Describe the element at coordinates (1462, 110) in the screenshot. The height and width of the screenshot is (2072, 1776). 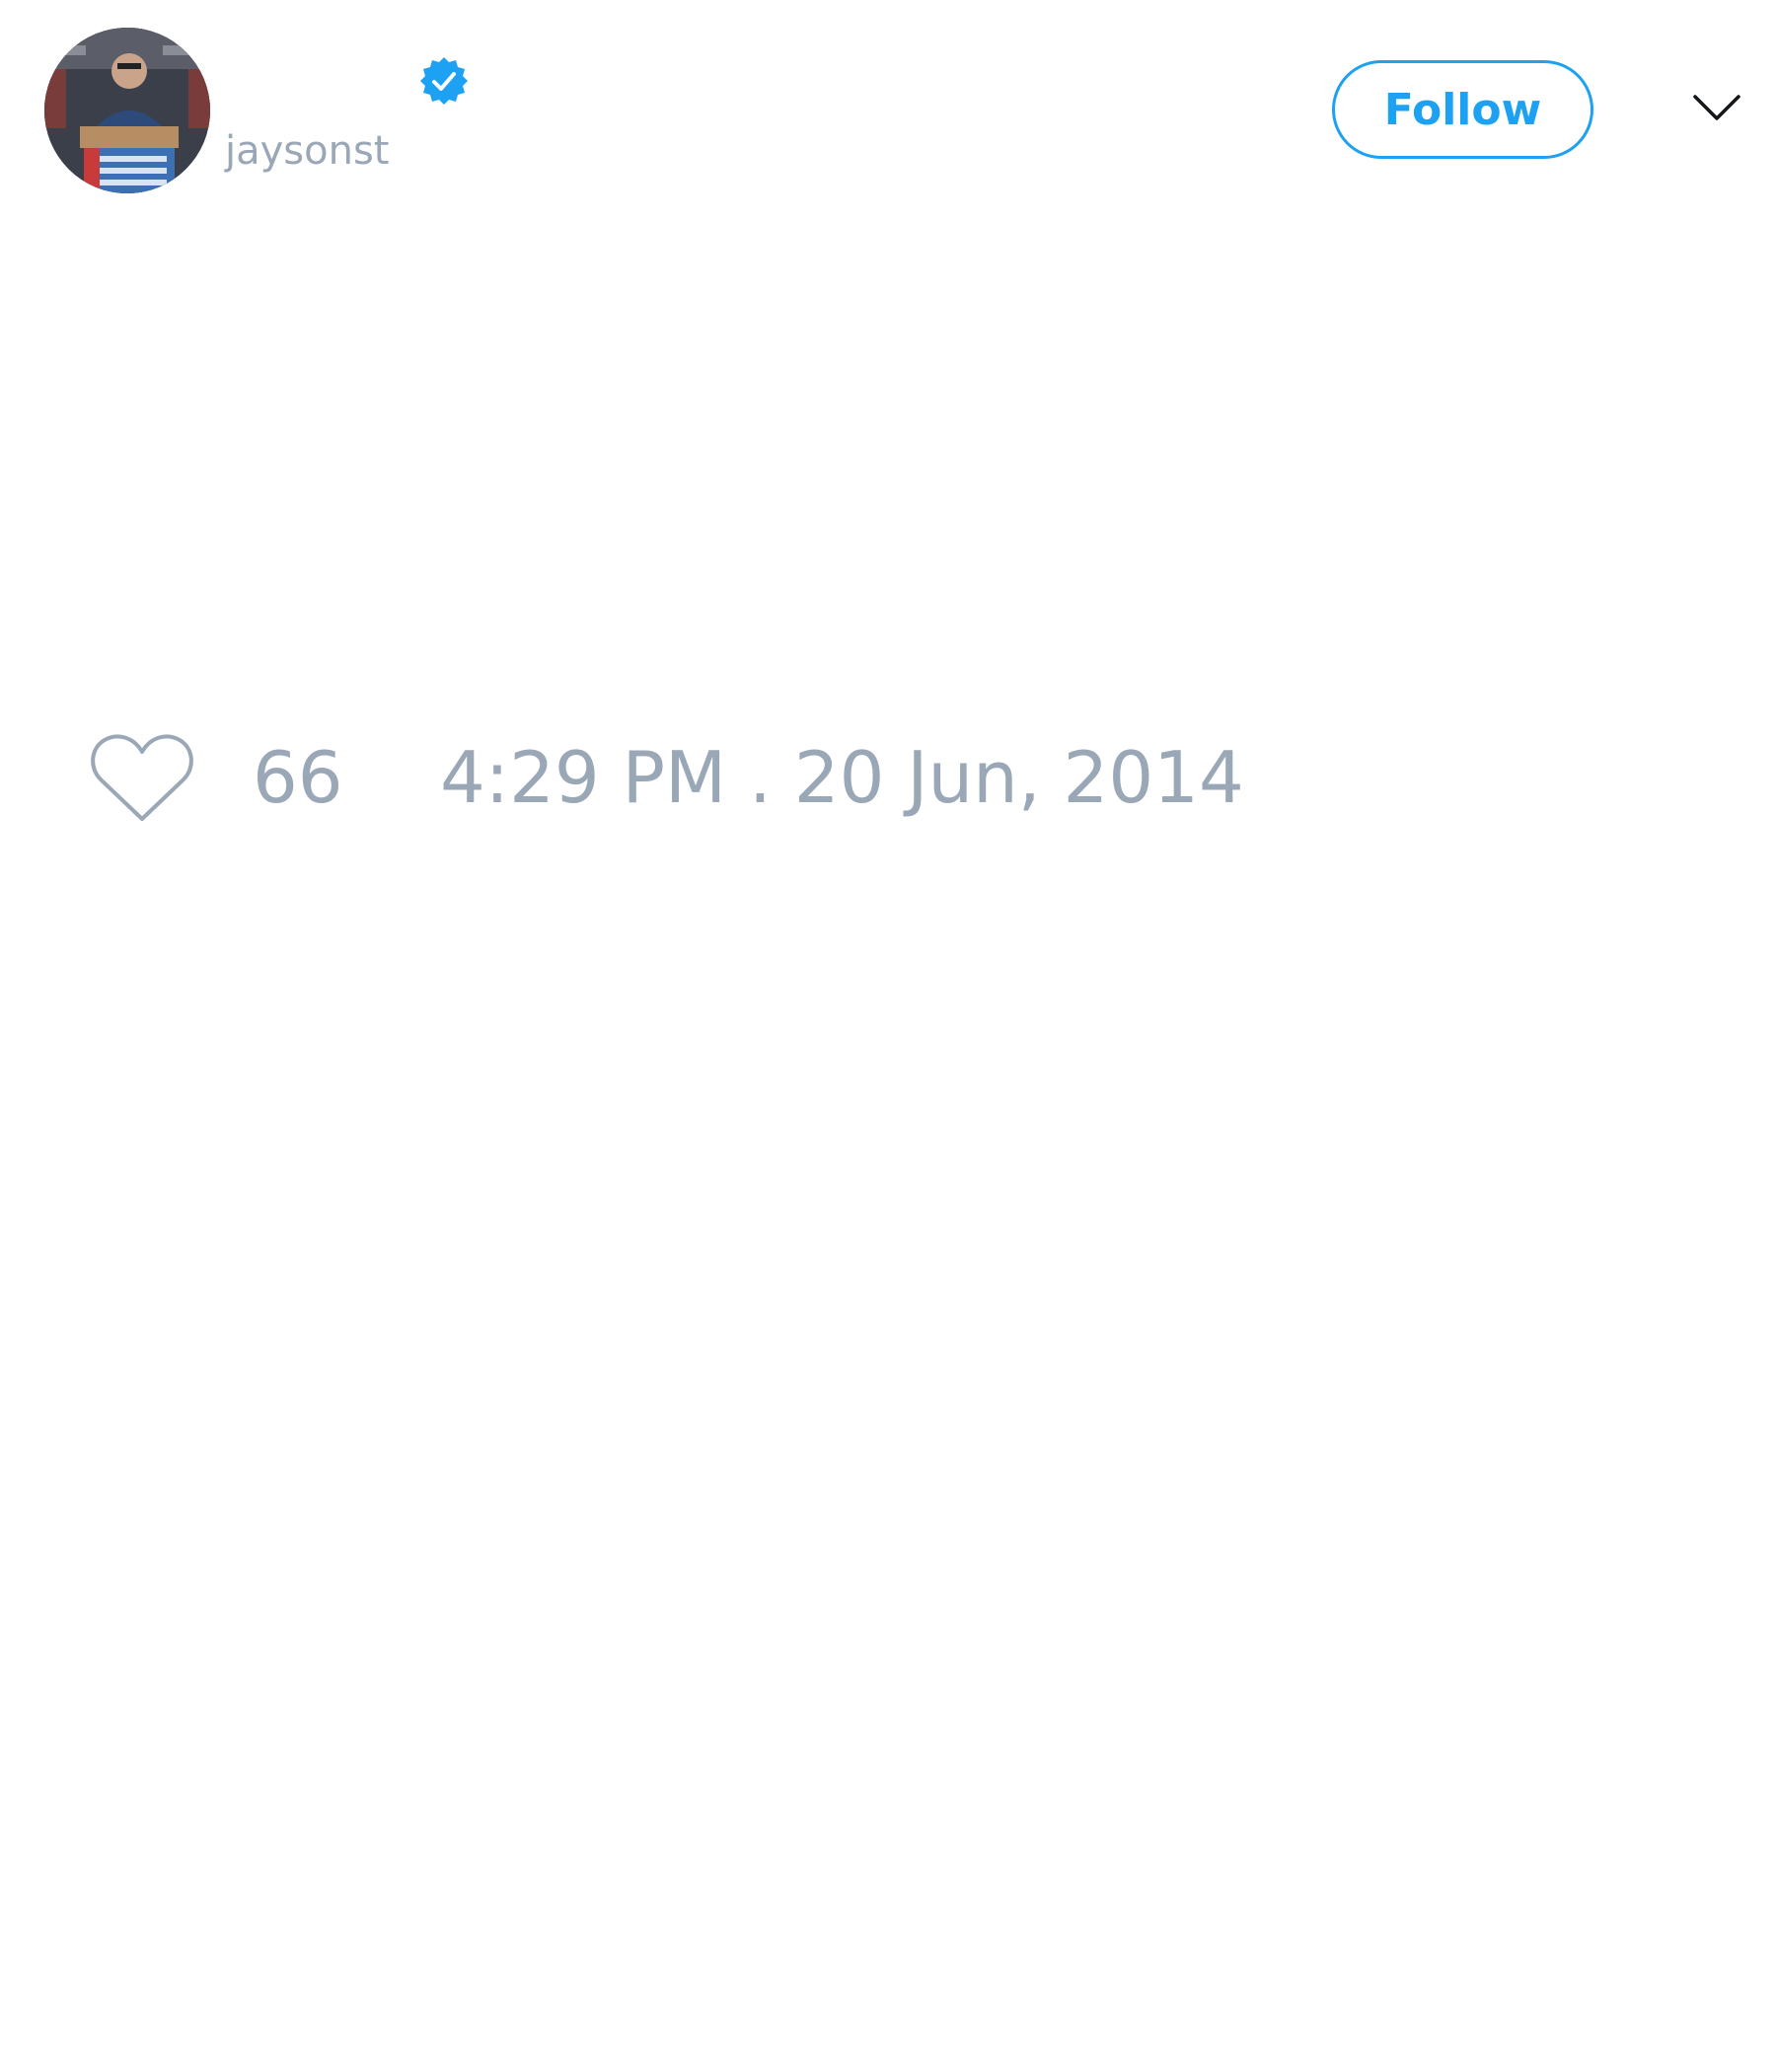
I see `follow-button: Follow` at that location.